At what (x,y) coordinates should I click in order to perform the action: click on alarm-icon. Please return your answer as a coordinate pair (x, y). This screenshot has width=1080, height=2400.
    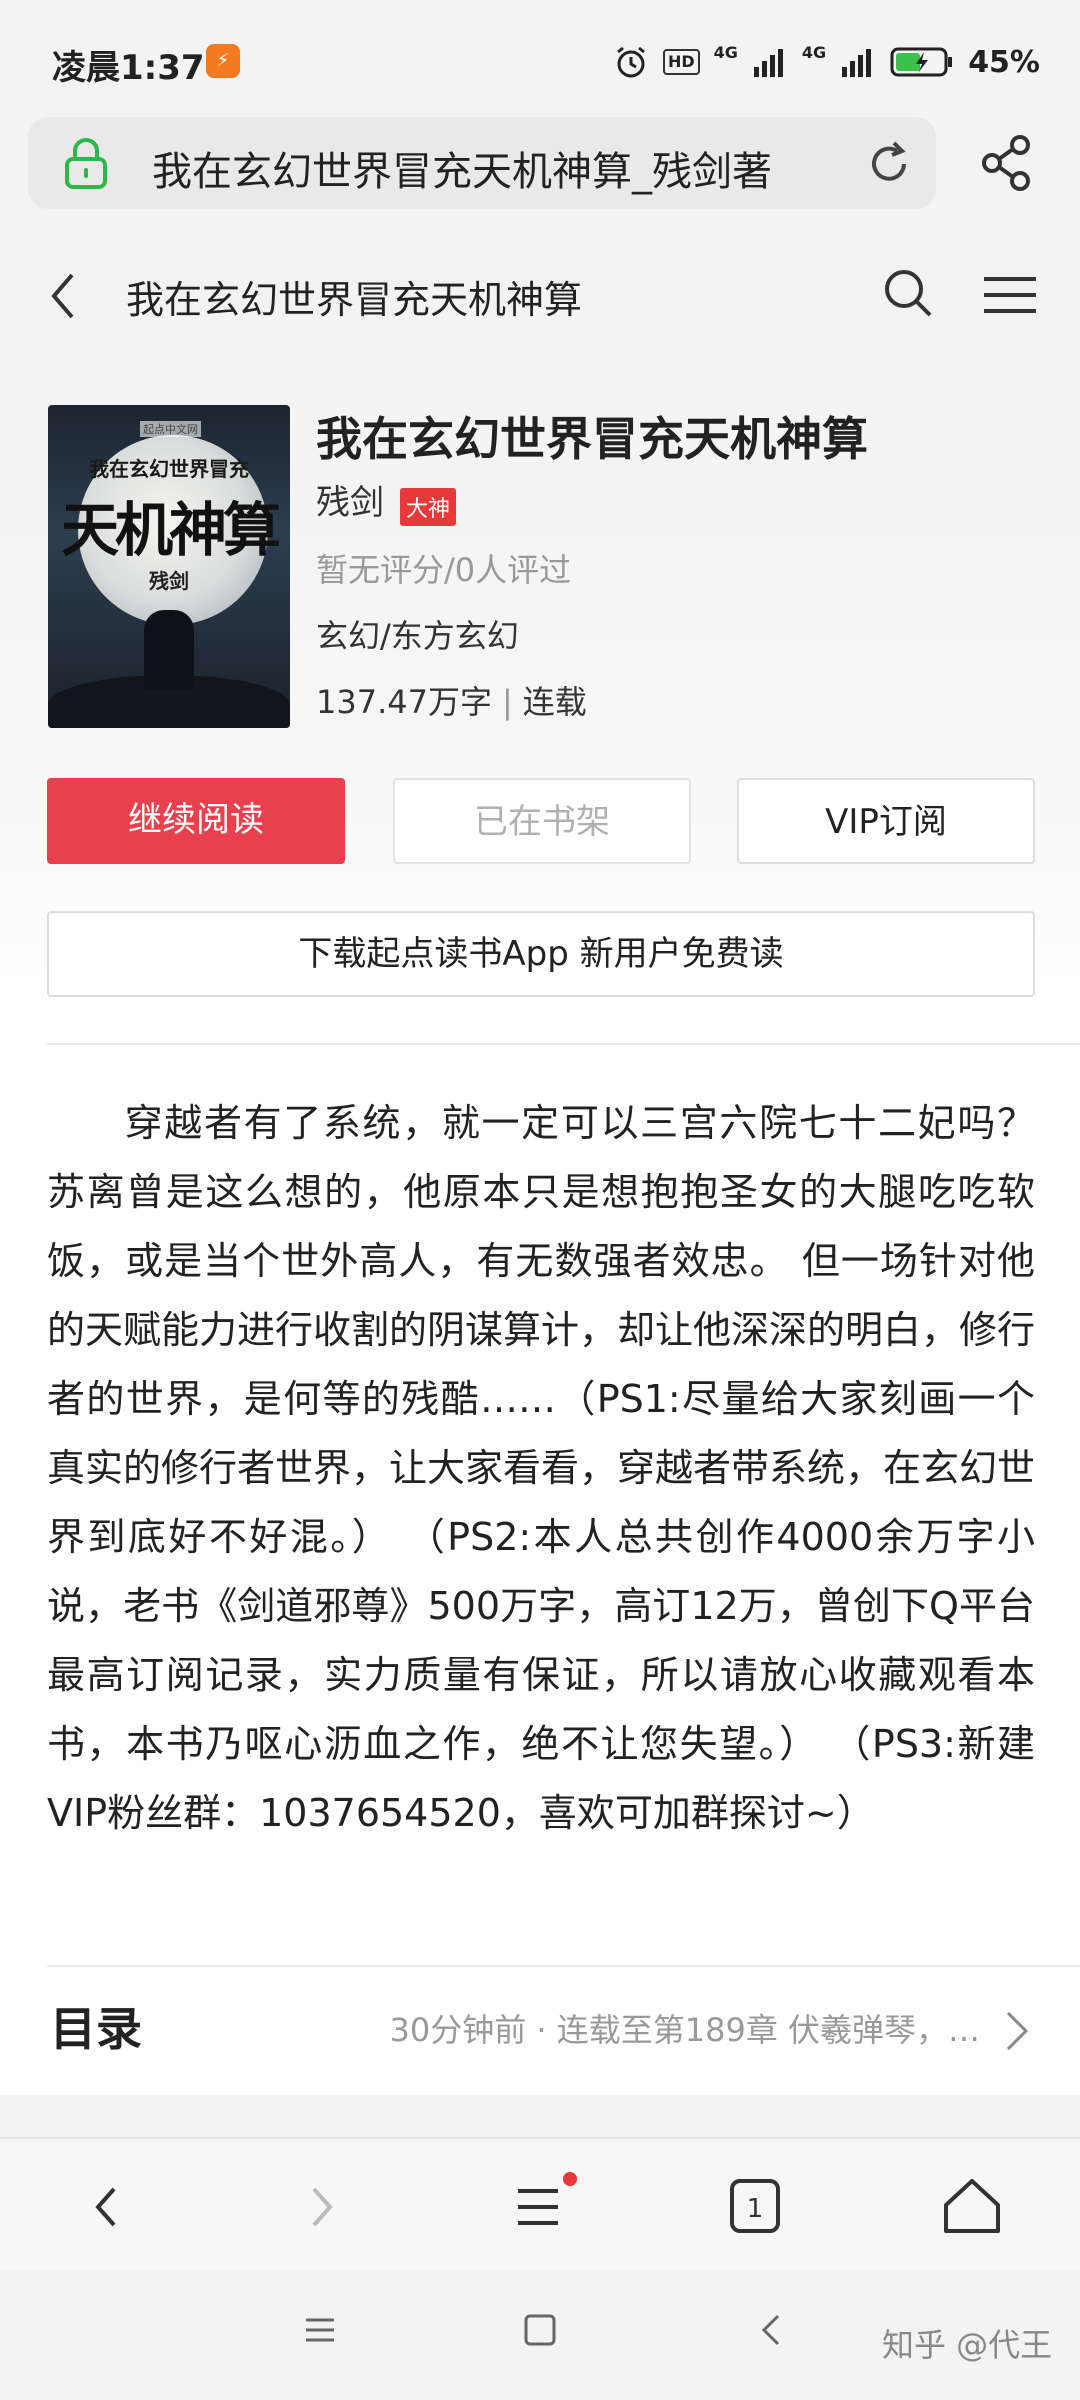
    Looking at the image, I should click on (631, 62).